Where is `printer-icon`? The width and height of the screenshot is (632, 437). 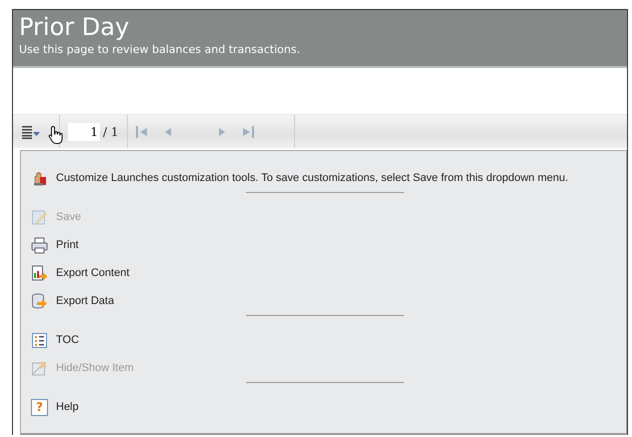
printer-icon is located at coordinates (39, 245).